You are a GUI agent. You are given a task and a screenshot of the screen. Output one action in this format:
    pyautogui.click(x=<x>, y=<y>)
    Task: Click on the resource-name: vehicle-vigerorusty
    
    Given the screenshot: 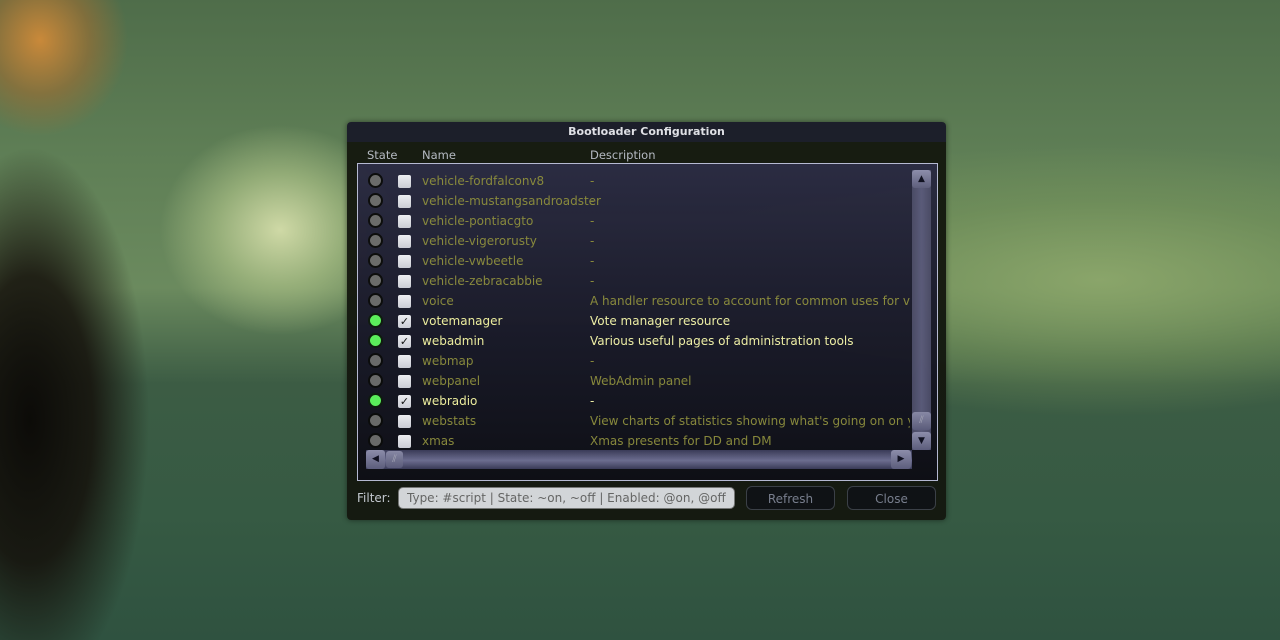 What is the action you would take?
    pyautogui.click(x=479, y=241)
    